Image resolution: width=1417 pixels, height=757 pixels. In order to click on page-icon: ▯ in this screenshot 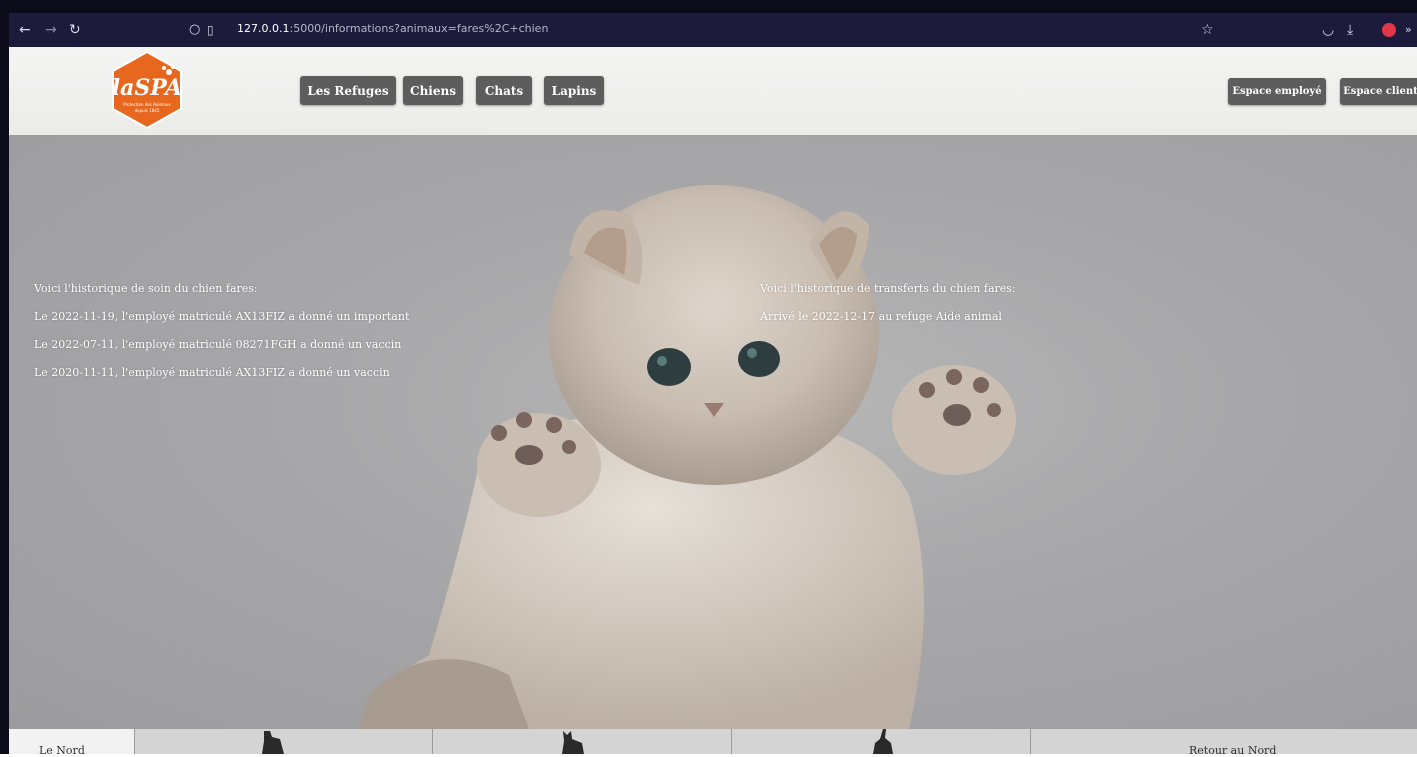, I will do `click(210, 30)`.